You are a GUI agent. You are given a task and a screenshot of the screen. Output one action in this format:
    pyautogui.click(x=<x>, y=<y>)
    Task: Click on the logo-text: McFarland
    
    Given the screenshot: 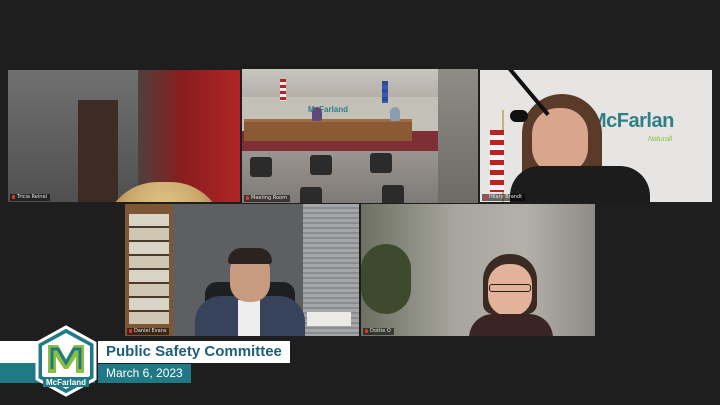 What is the action you would take?
    pyautogui.click(x=66, y=382)
    